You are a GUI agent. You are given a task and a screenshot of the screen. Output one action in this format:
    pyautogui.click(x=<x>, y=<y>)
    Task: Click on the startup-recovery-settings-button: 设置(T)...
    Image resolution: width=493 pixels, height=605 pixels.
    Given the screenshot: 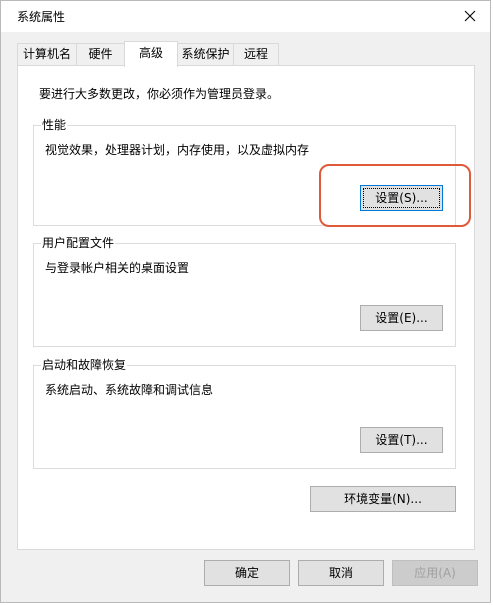 What is the action you would take?
    pyautogui.click(x=401, y=440)
    